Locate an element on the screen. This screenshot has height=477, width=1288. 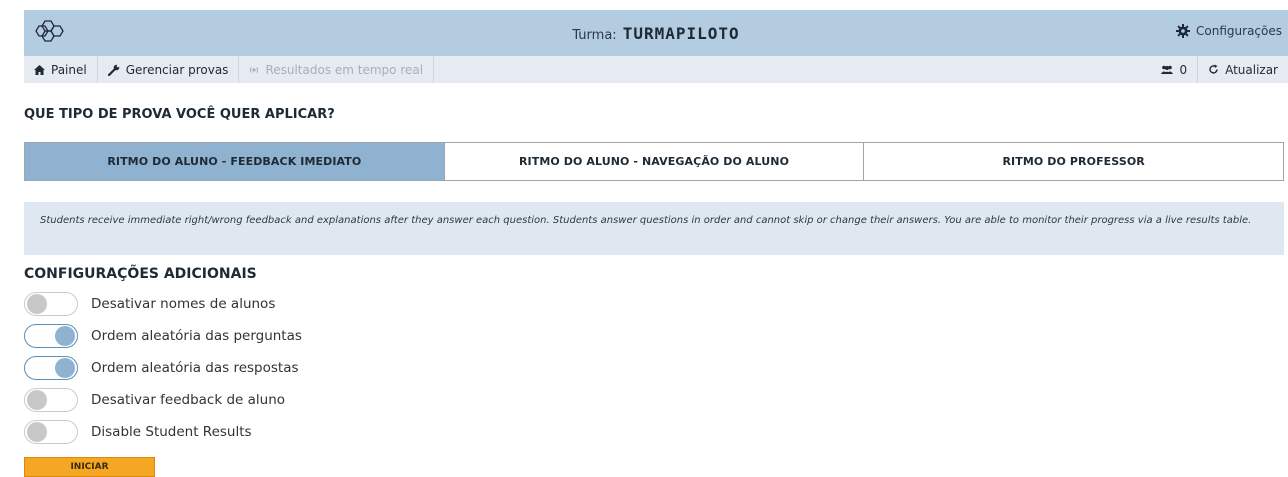
class-label: Turma: is located at coordinates (594, 35).